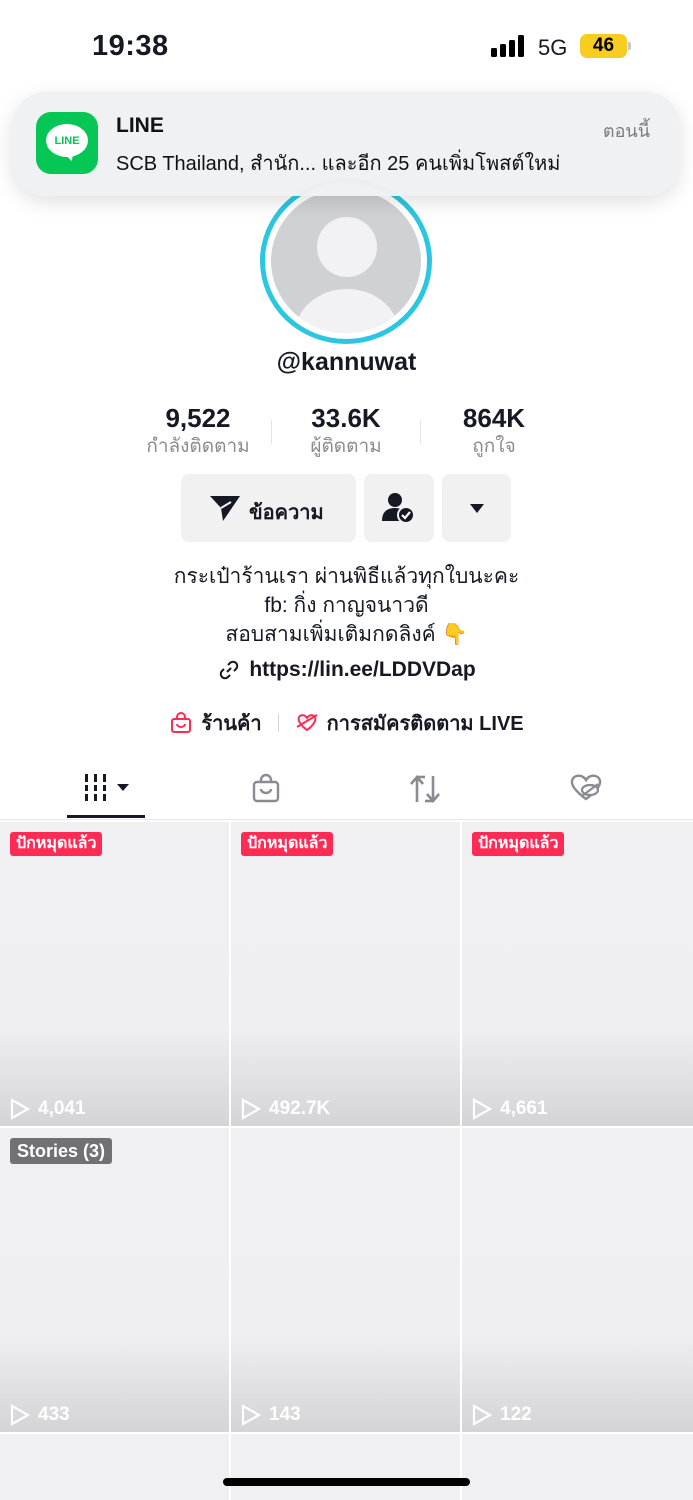 This screenshot has width=693, height=1500. Describe the element at coordinates (346, 418) in the screenshot. I see `followers-count: 33.6K` at that location.